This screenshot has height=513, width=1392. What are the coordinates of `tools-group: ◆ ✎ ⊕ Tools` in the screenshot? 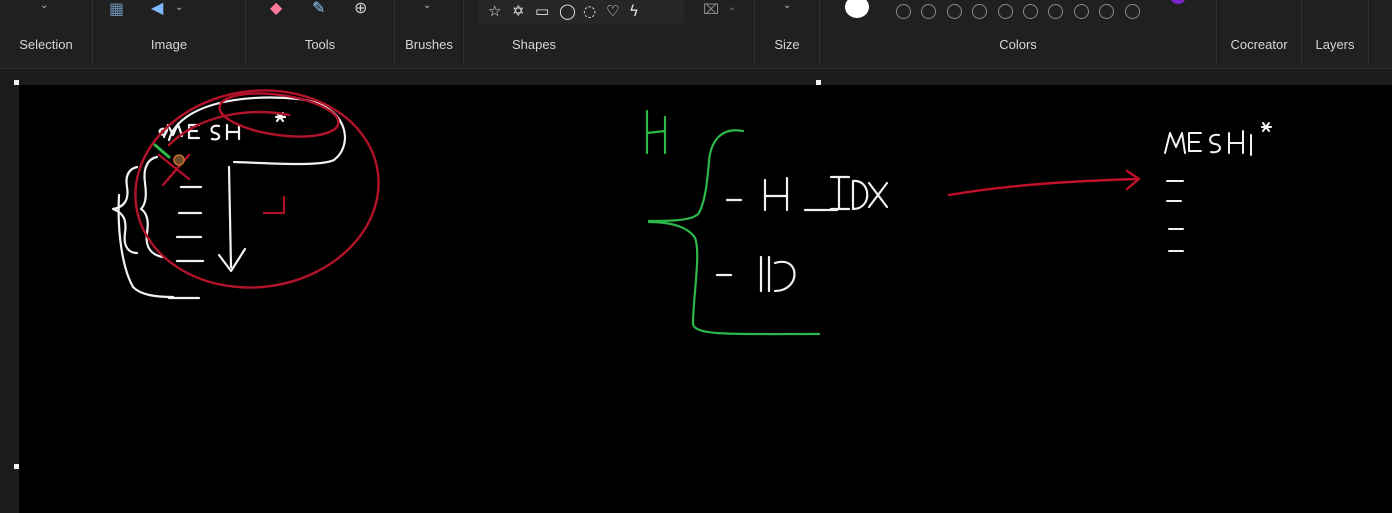 It's located at (320, 34).